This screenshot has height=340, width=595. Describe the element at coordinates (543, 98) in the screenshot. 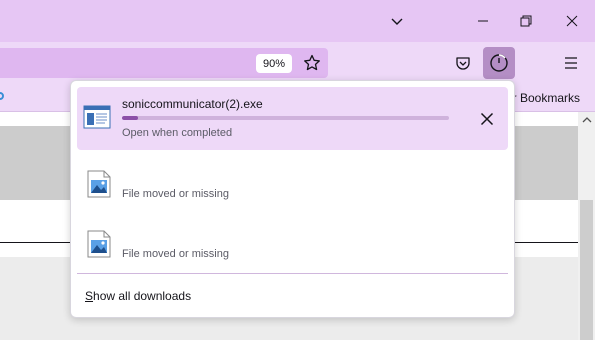

I see `other-bookmarks-button: er Bookmarks` at that location.